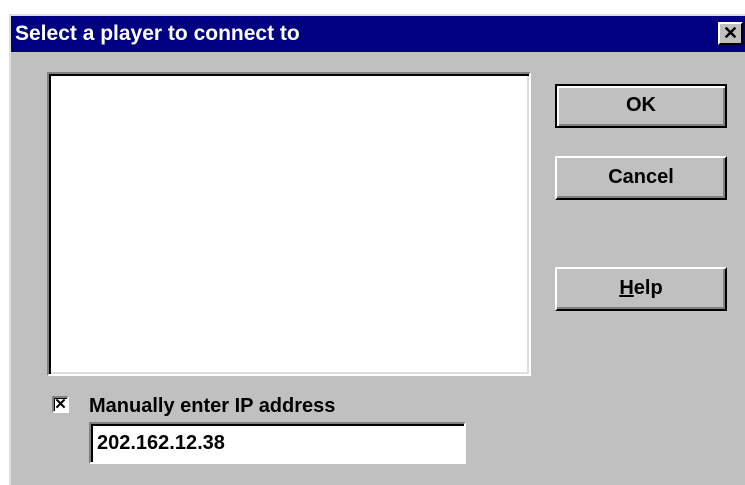 This screenshot has width=745, height=485. Describe the element at coordinates (648, 288) in the screenshot. I see `help-button-label: elp` at that location.